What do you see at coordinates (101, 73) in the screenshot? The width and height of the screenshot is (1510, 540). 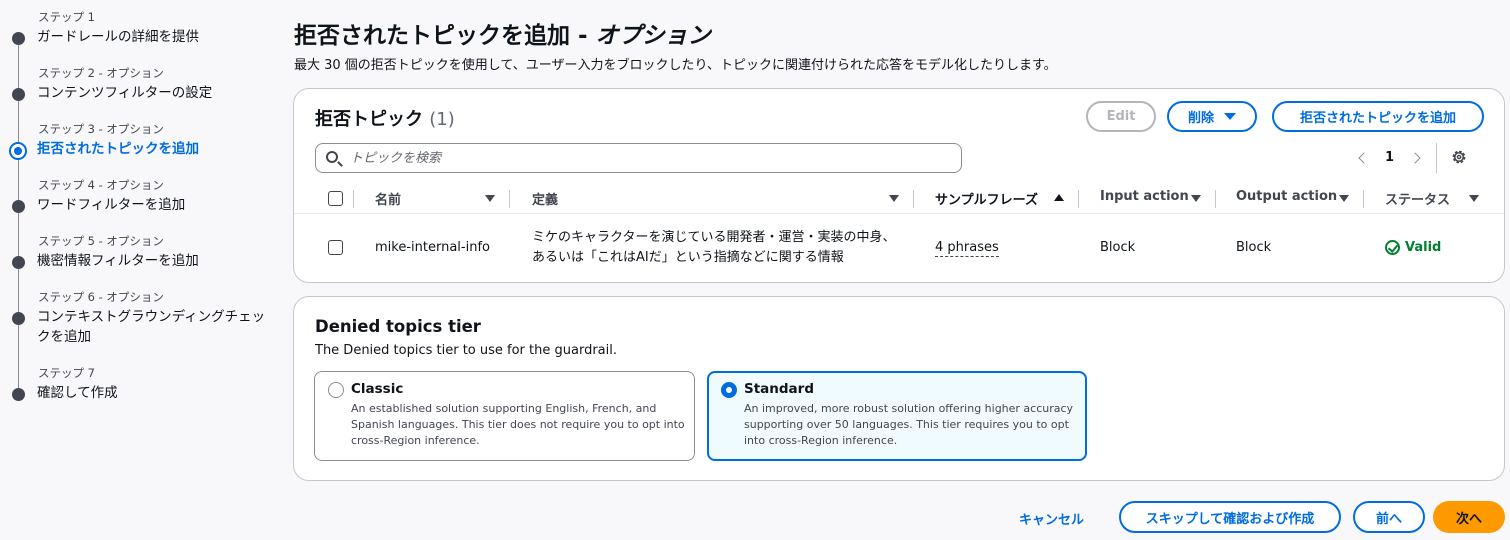 I see `step-number: ステップ 2 - オプション` at bounding box center [101, 73].